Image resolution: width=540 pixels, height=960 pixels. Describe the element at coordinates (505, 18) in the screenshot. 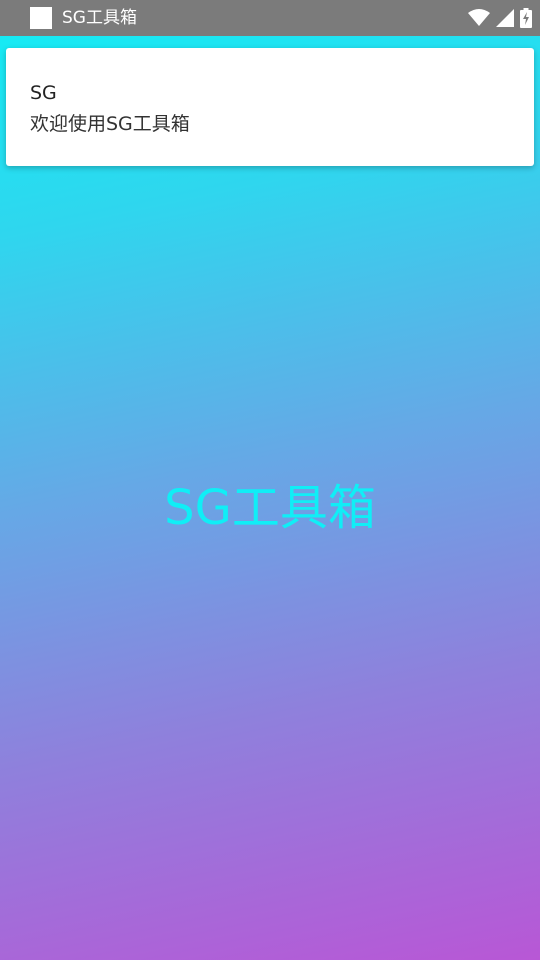

I see `signal-icon` at that location.